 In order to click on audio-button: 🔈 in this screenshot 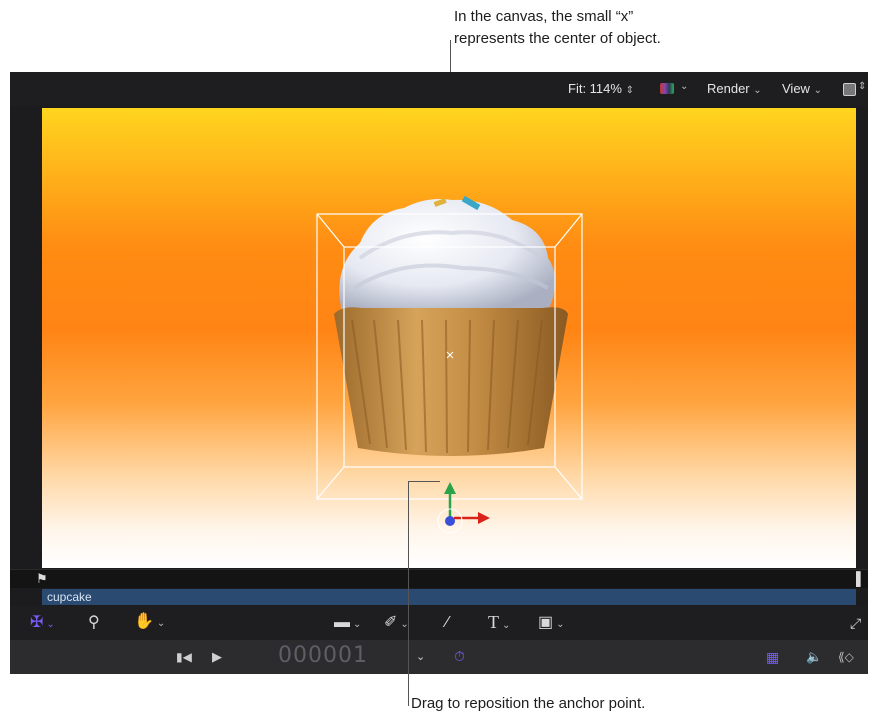, I will do `click(814, 657)`.